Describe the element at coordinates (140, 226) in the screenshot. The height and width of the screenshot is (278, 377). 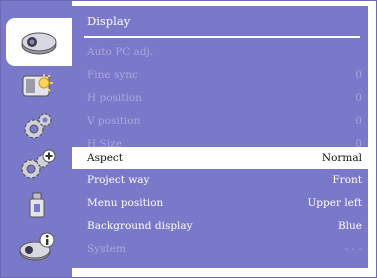
I see `menu-row-label: Background display` at that location.